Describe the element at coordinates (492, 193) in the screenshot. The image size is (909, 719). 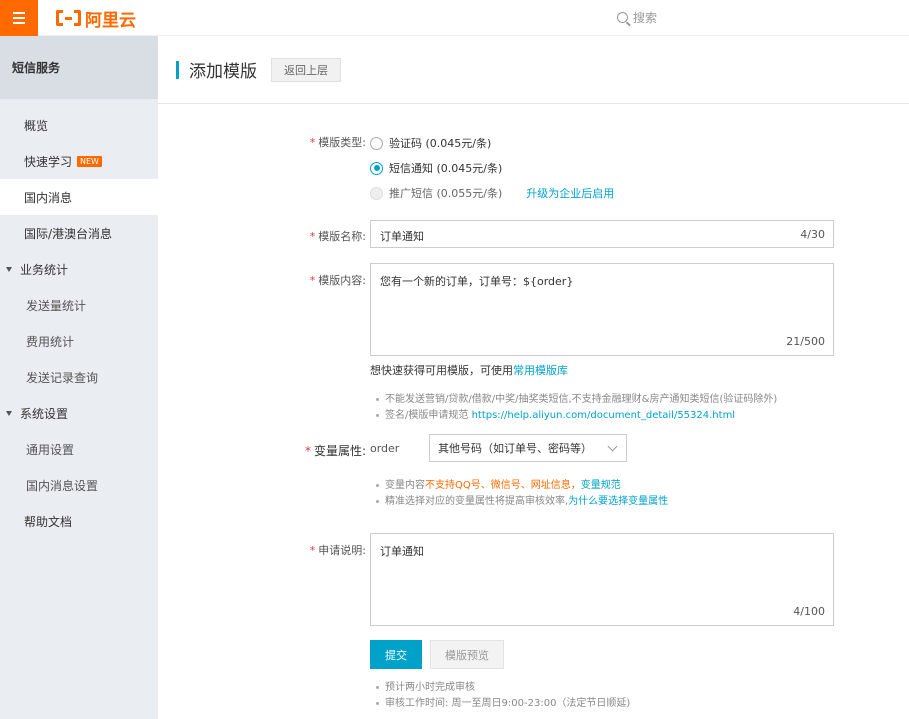
I see `radio-promotion: 推广短信 (0.055元/条) 升级为企业后启用` at that location.